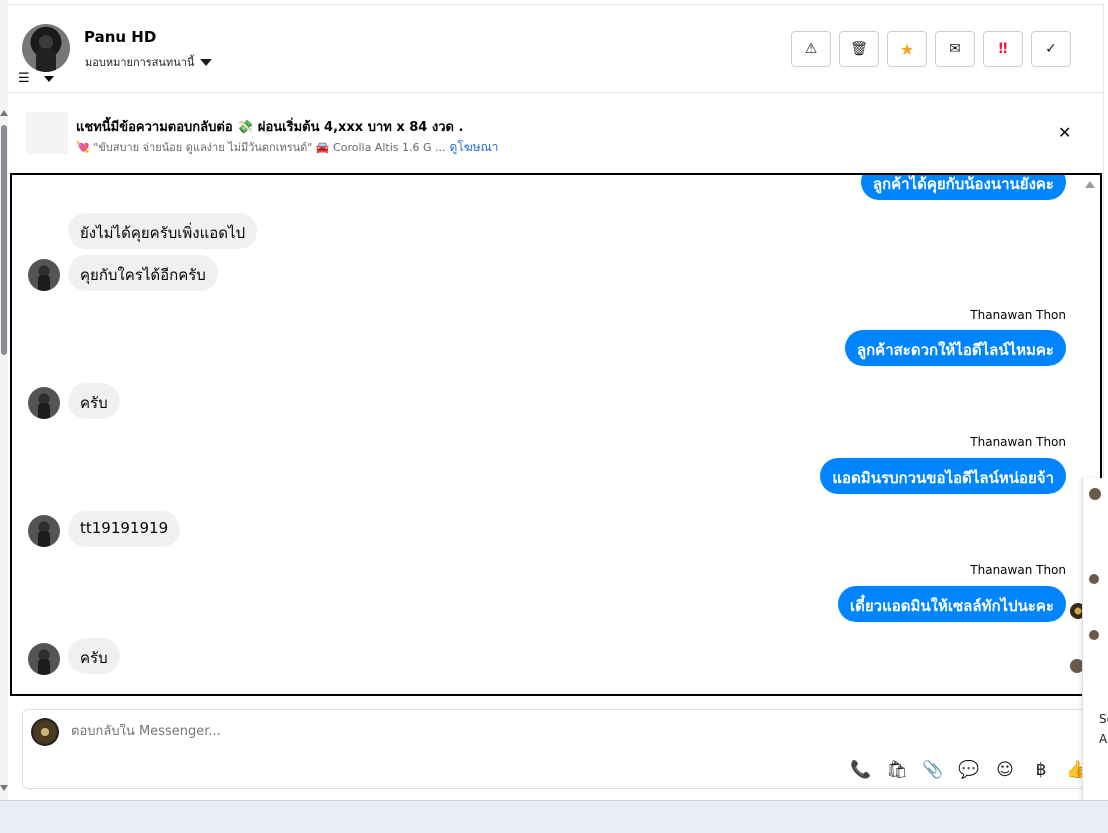 Image resolution: width=1108 pixels, height=833 pixels. What do you see at coordinates (554, 816) in the screenshot?
I see `bottom-bar` at bounding box center [554, 816].